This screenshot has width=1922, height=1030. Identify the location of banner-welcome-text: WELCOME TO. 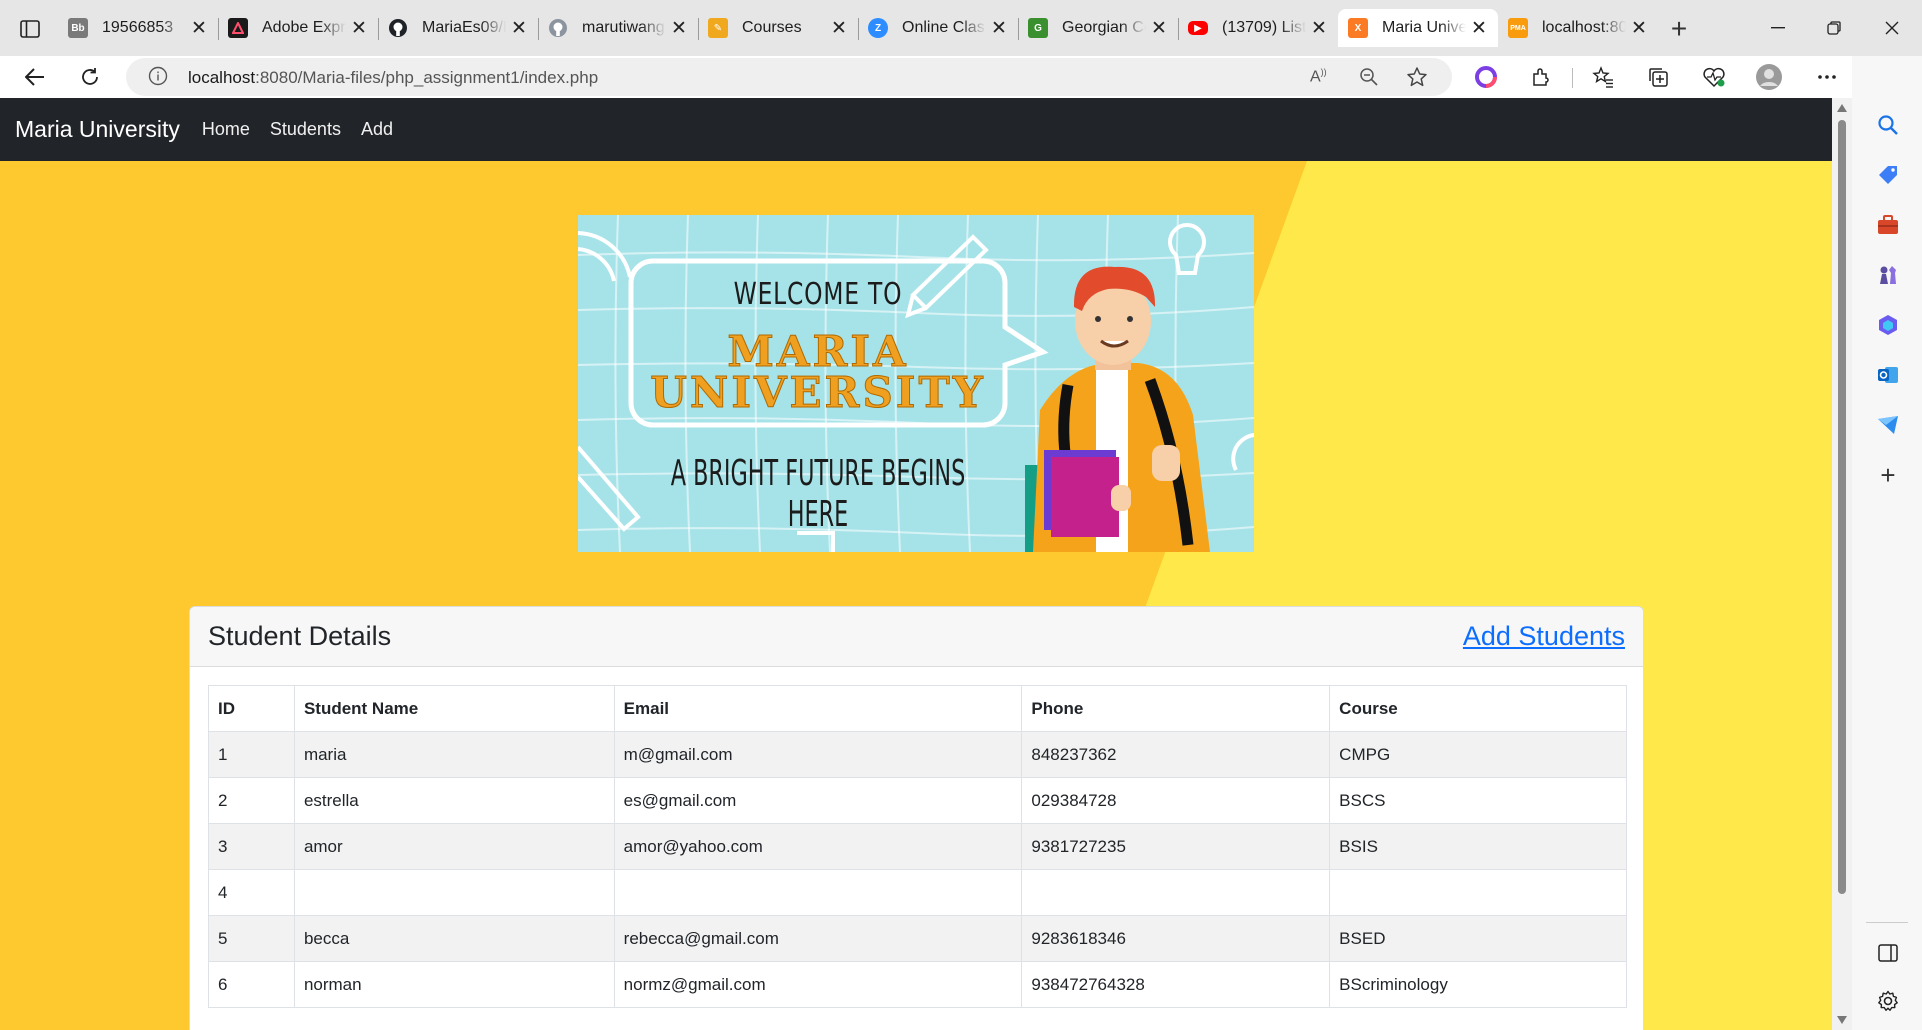
(818, 294).